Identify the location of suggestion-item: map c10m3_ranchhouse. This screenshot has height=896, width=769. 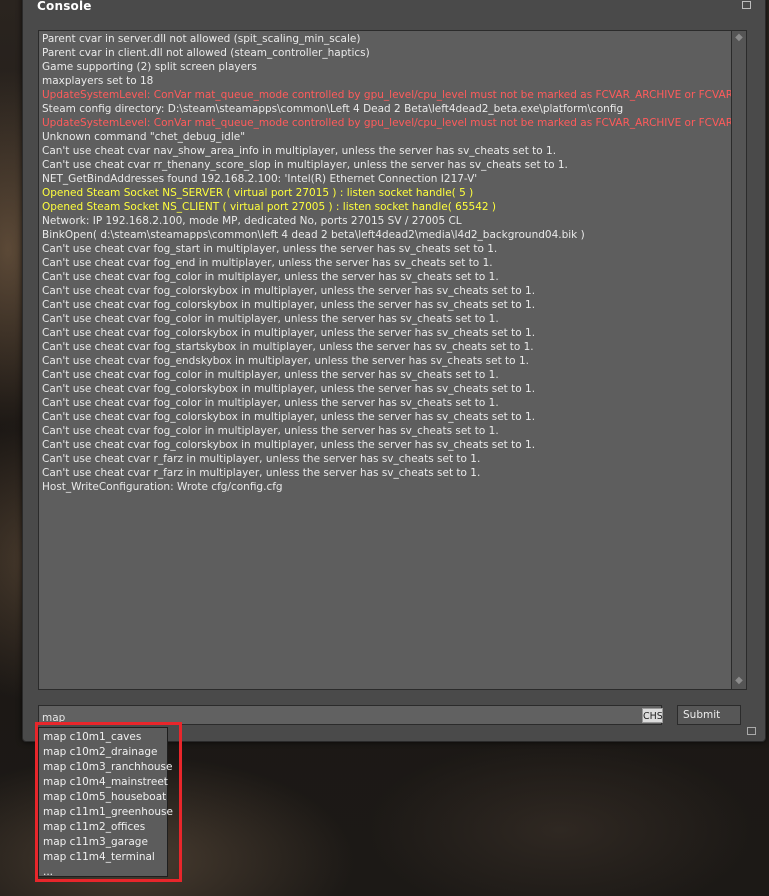
(105, 767).